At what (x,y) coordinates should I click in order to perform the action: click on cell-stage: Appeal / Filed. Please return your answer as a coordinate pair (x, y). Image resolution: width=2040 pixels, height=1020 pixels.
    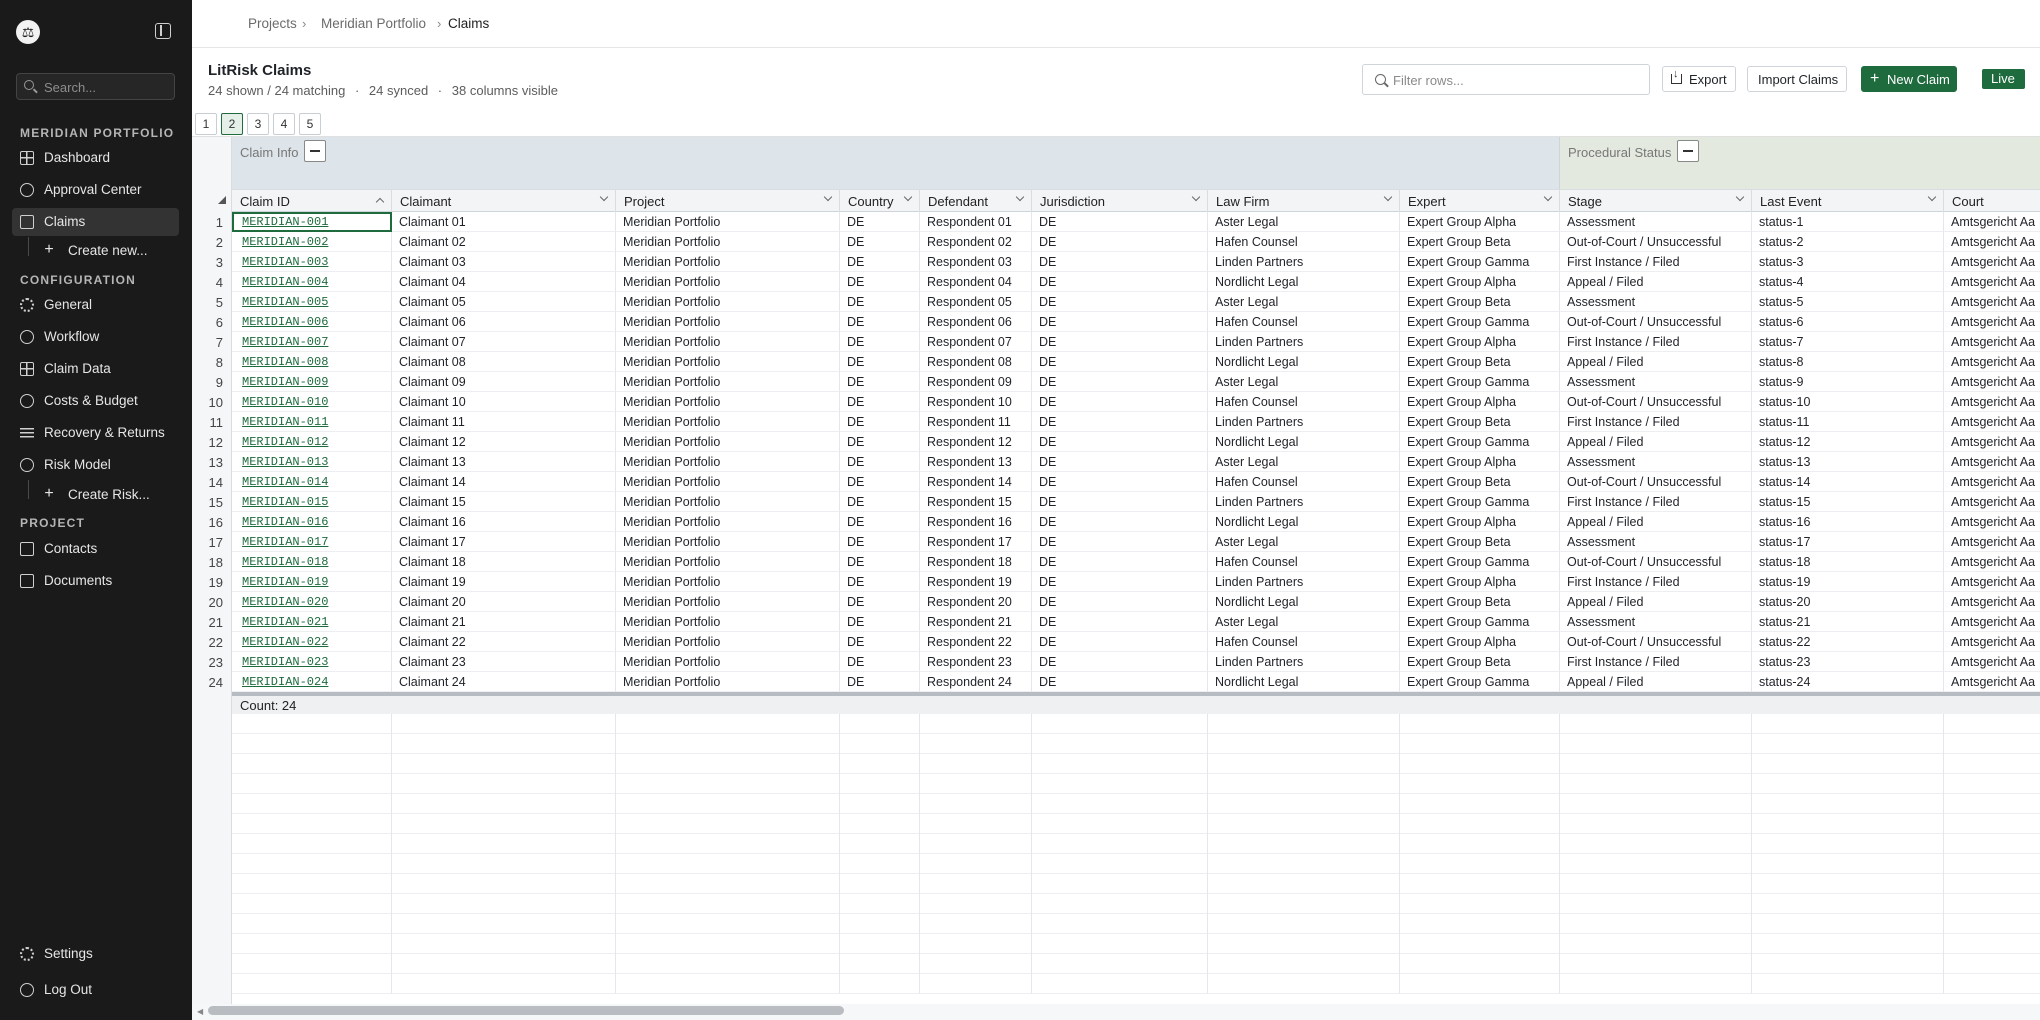
    Looking at the image, I should click on (1656, 602).